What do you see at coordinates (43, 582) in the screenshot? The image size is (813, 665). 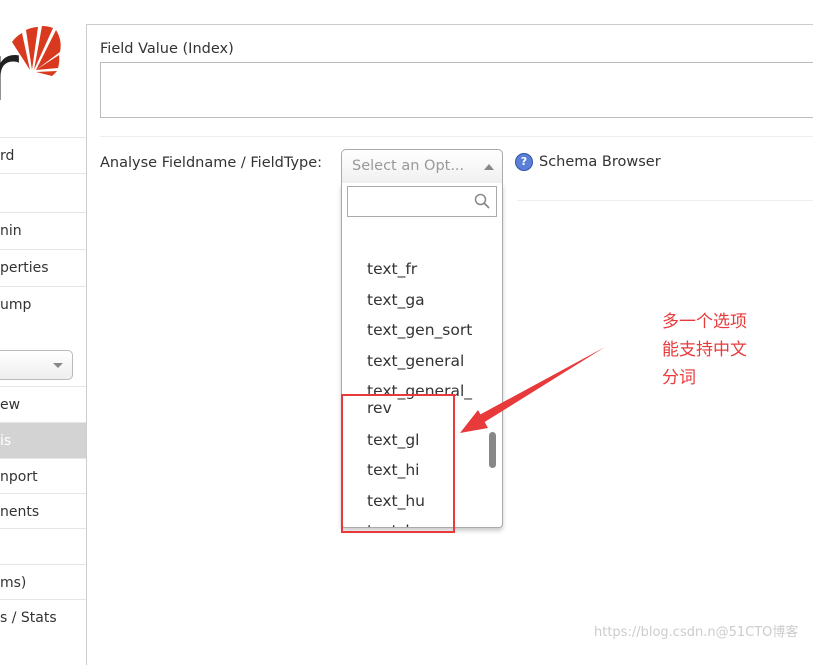 I see `sidebar-item: ms)` at bounding box center [43, 582].